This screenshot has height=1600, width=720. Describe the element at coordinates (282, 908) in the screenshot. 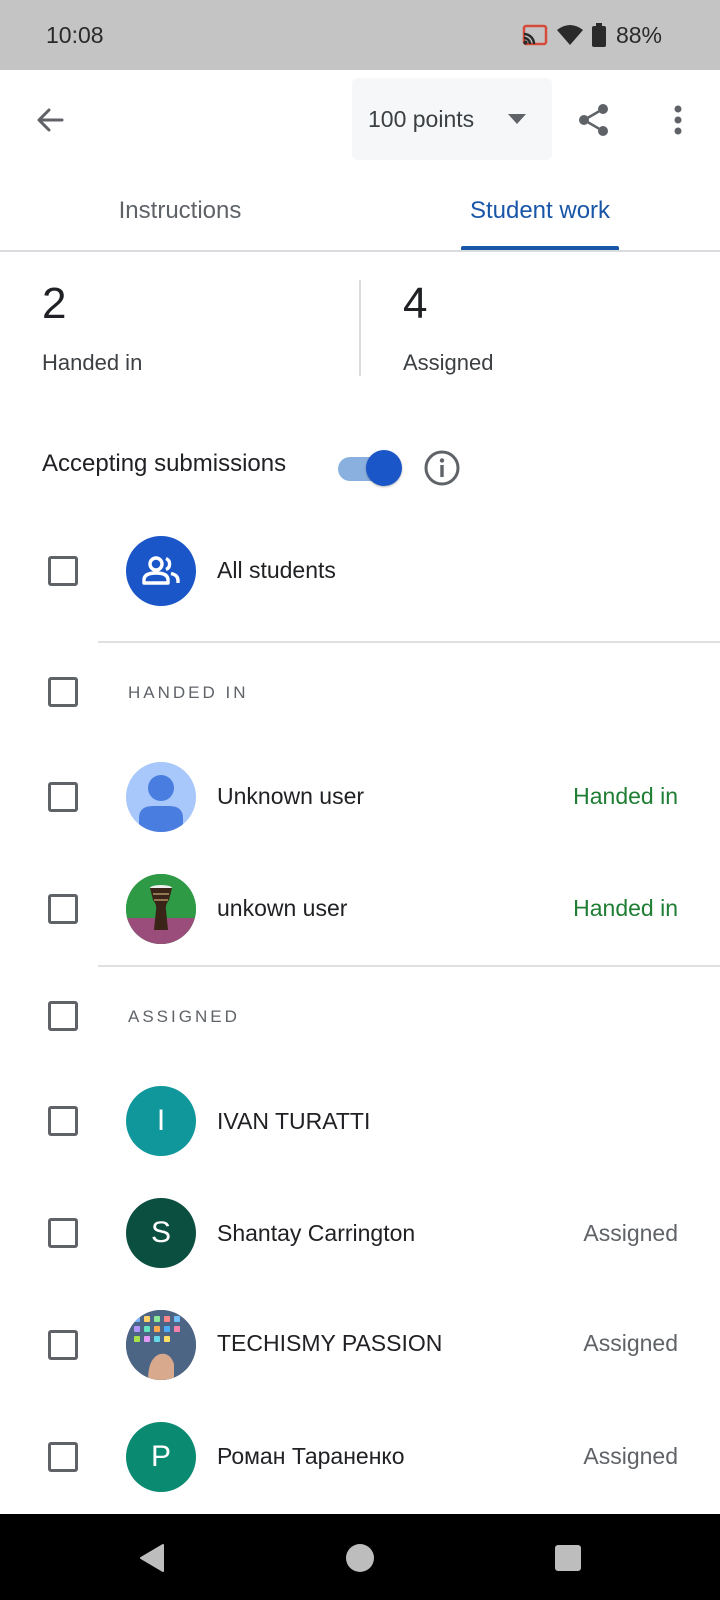

I see `student-name: unkown user` at that location.